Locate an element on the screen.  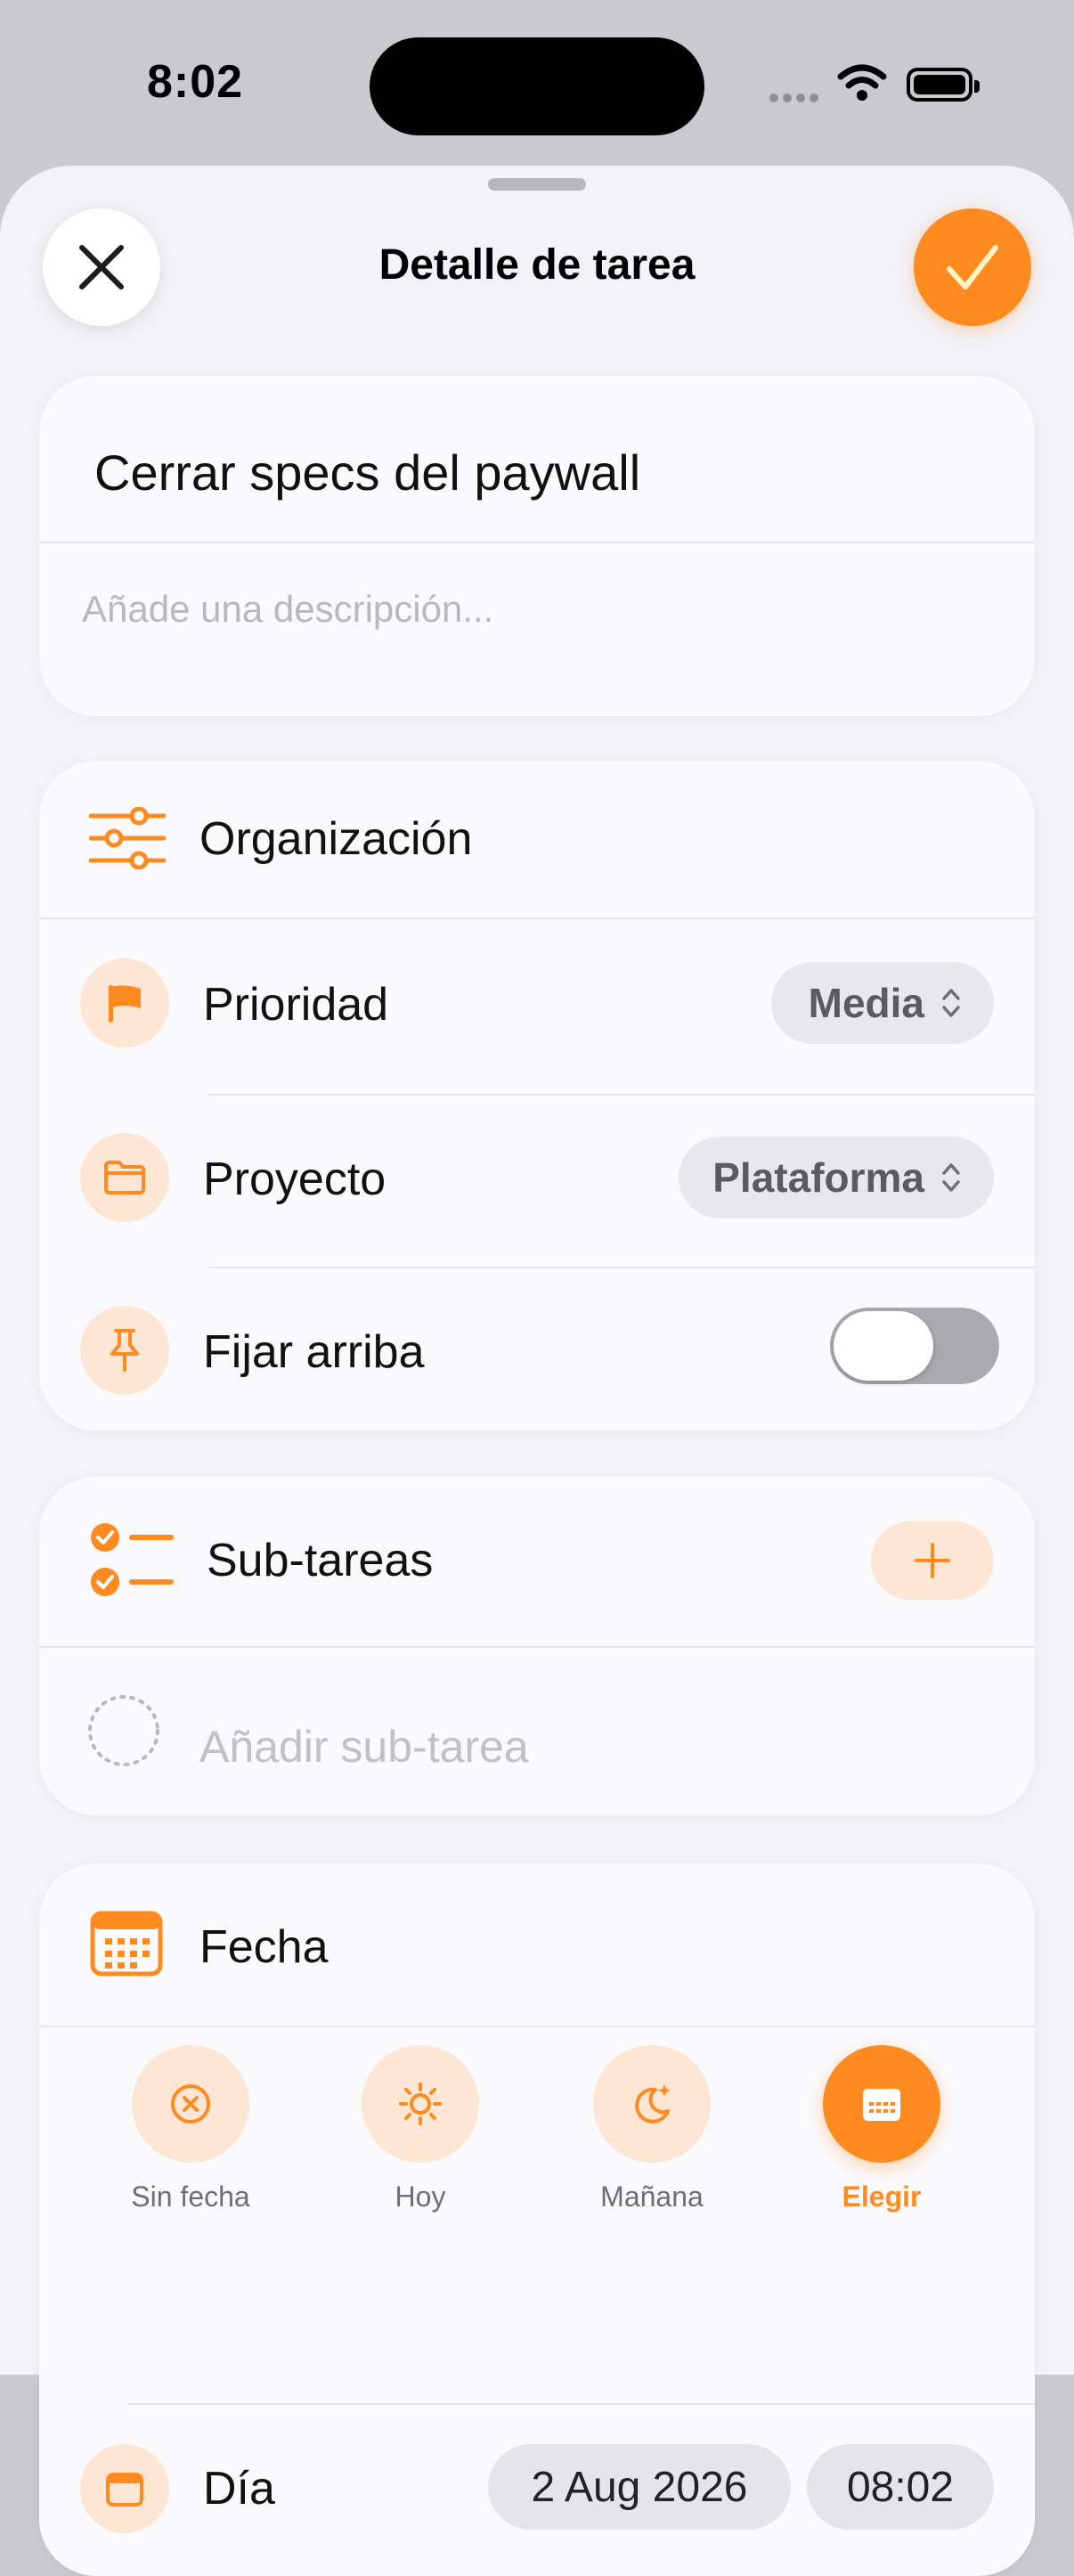
time-picker: 08:02 is located at coordinates (901, 2487).